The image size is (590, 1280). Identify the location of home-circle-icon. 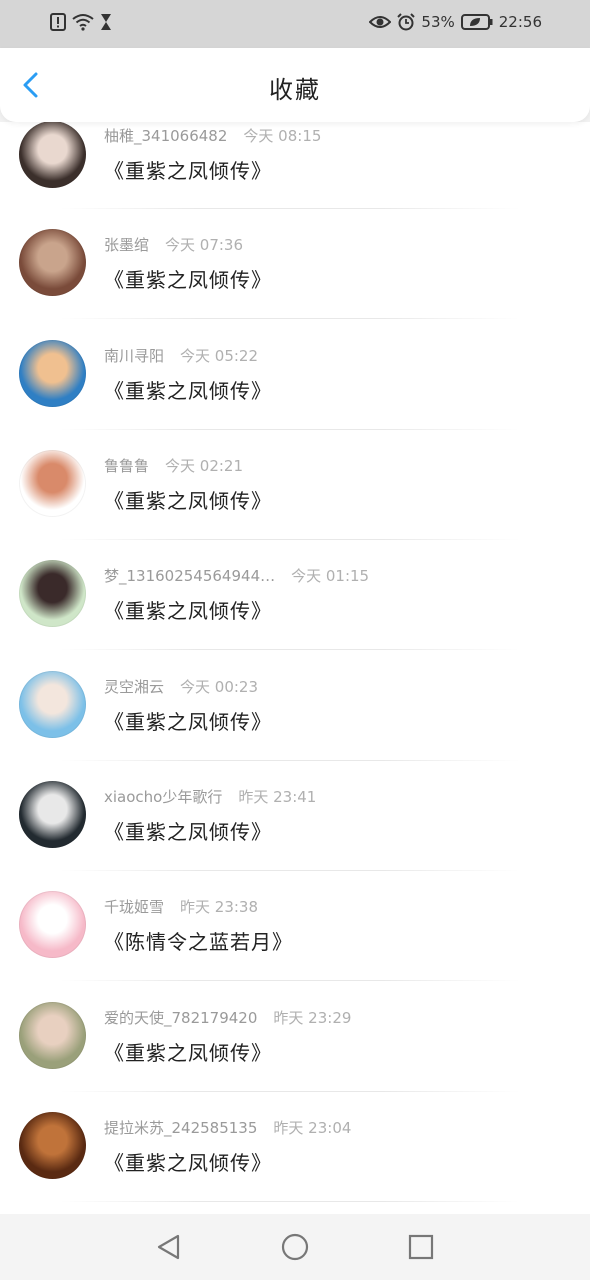
(295, 1247).